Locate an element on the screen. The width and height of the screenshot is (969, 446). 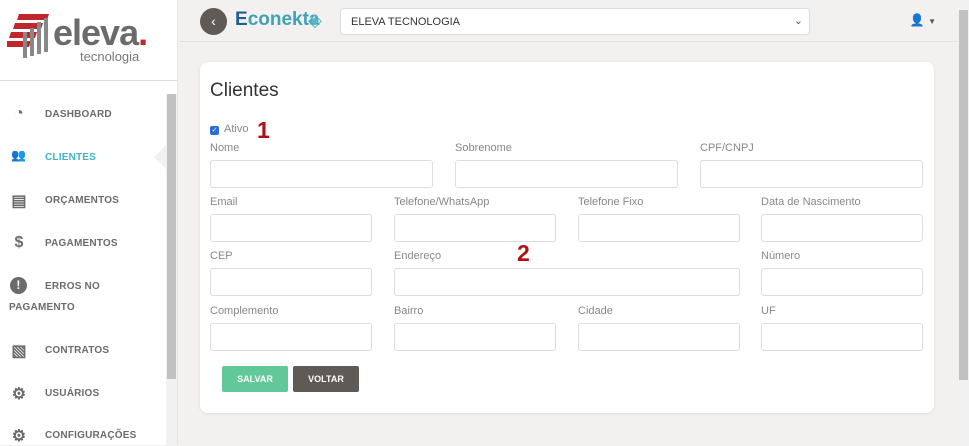
users-icon: 👥 is located at coordinates (19, 155).